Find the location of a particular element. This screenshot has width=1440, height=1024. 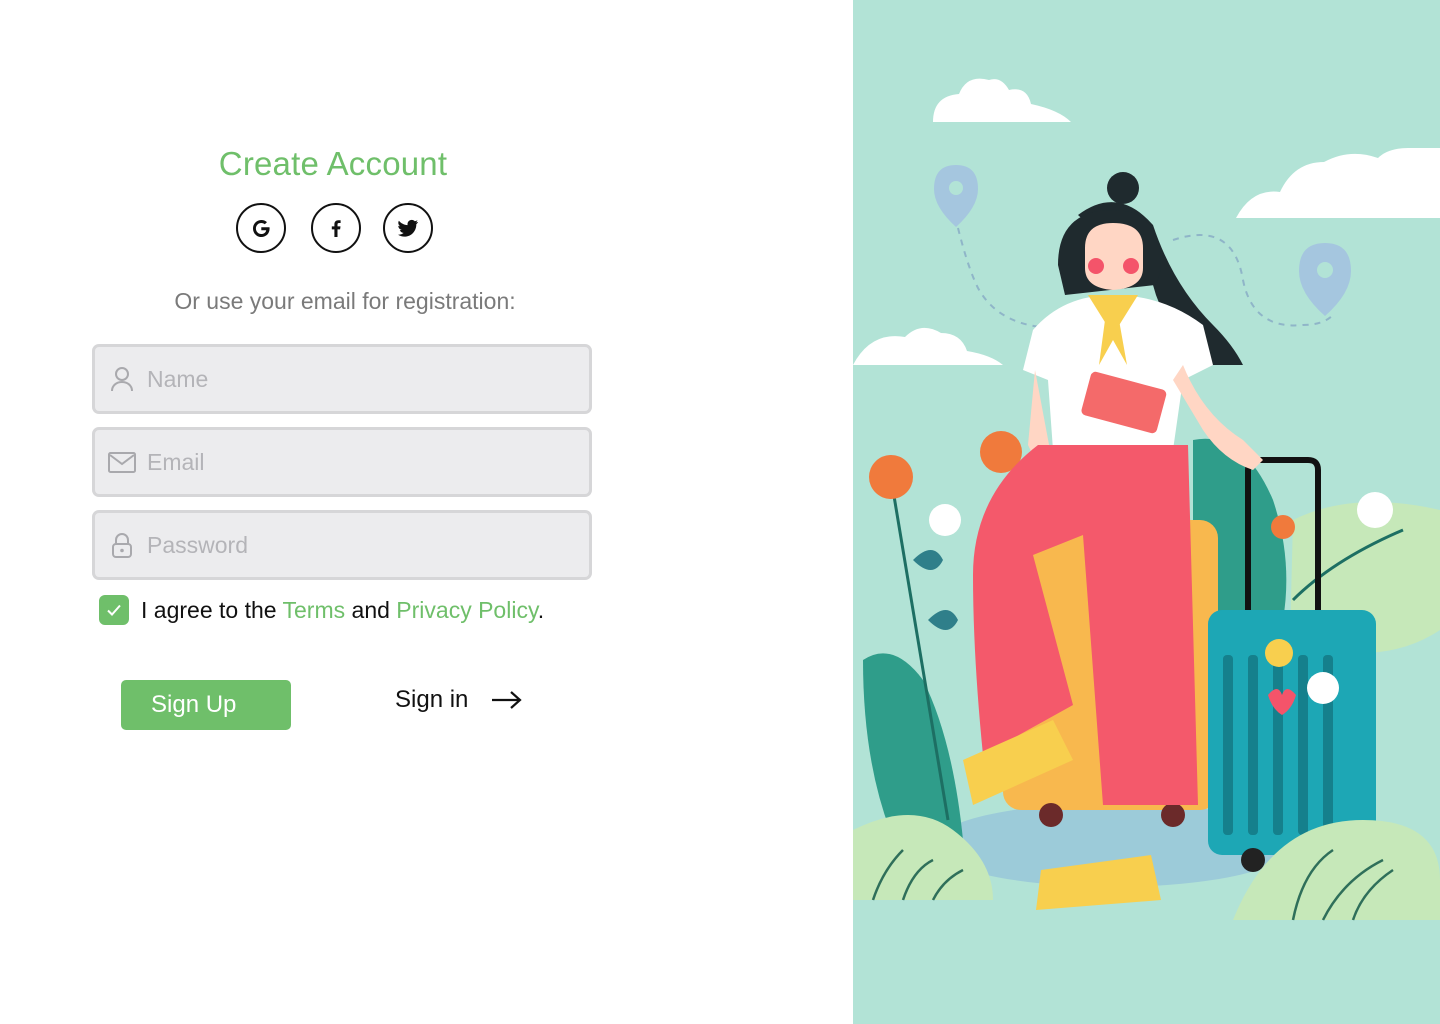

agreement-middle: and is located at coordinates (371, 609).